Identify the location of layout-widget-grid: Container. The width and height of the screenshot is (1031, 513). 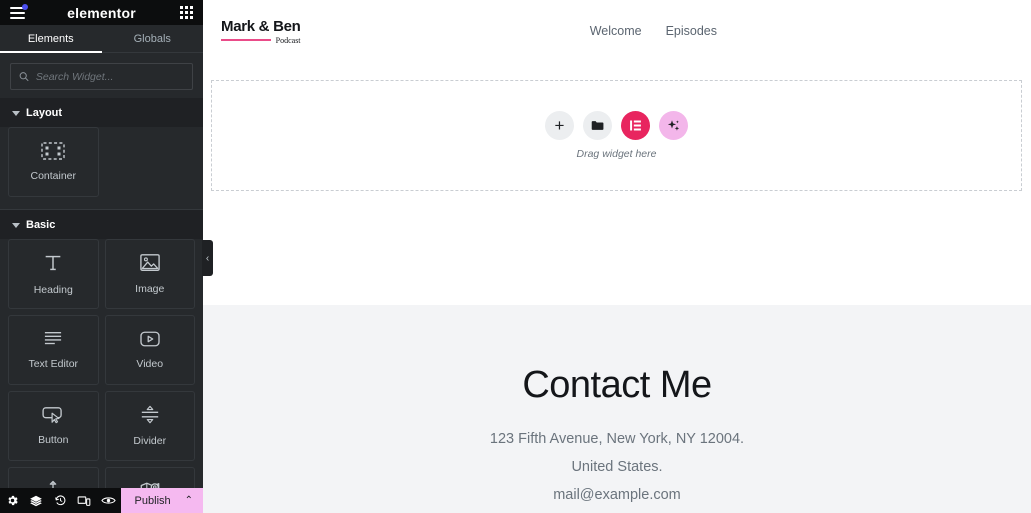
(101, 166).